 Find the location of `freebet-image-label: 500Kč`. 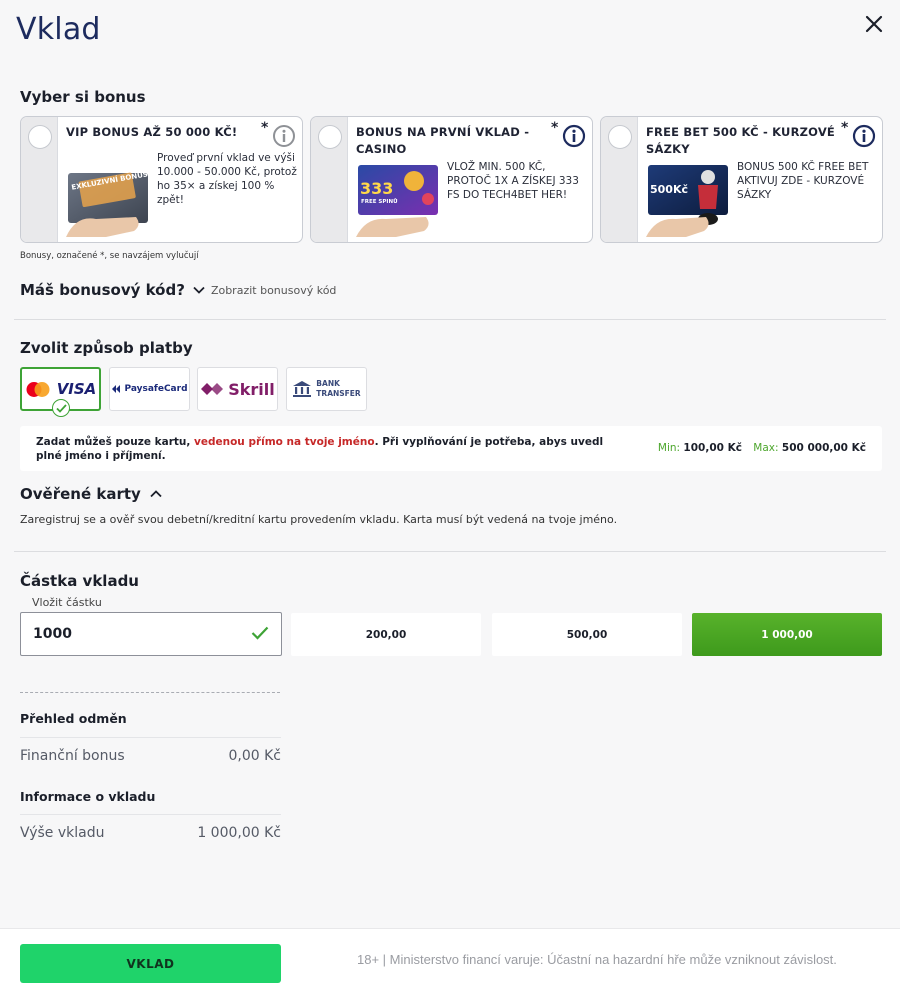

freebet-image-label: 500Kč is located at coordinates (669, 189).